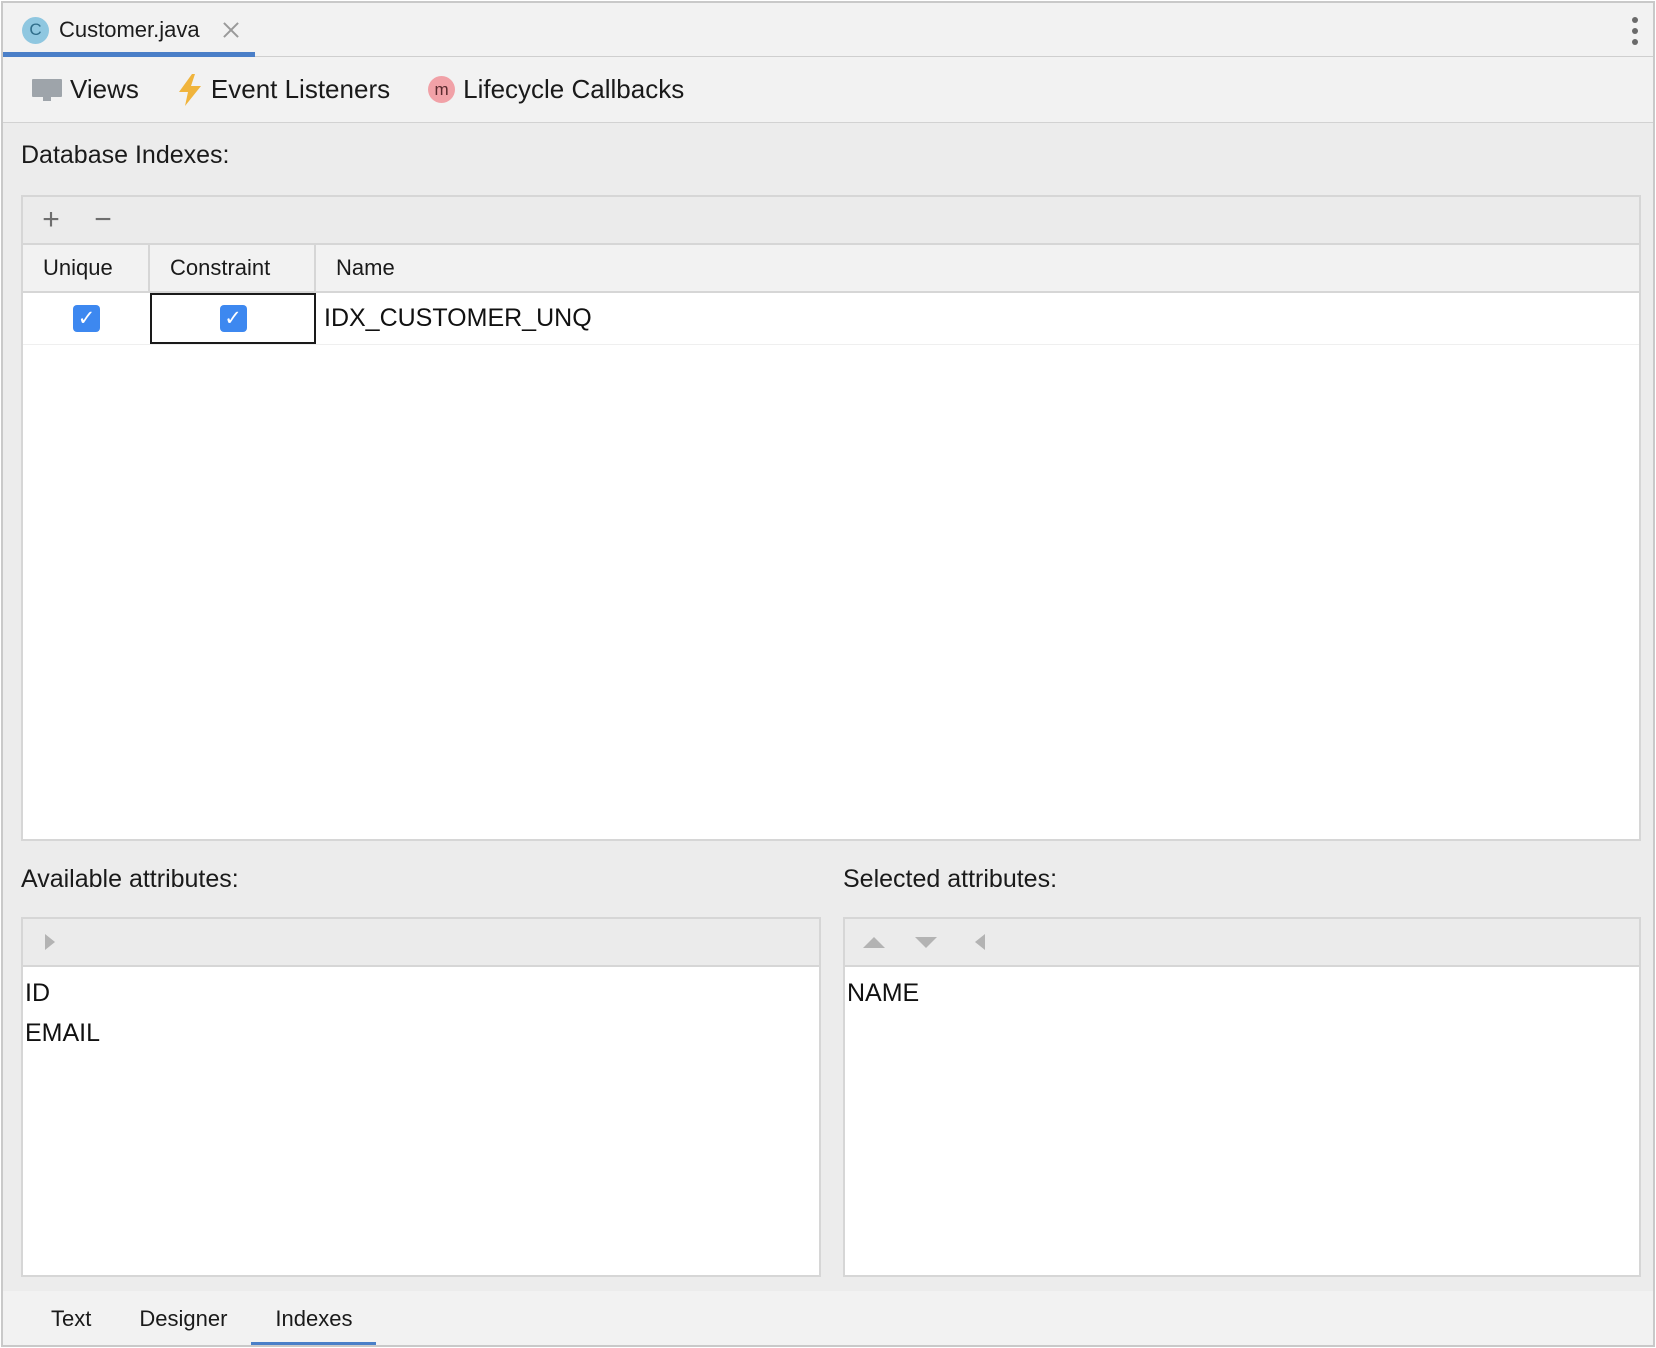 The image size is (1656, 1348). What do you see at coordinates (183, 1318) in the screenshot?
I see `tab-designer: Designer` at bounding box center [183, 1318].